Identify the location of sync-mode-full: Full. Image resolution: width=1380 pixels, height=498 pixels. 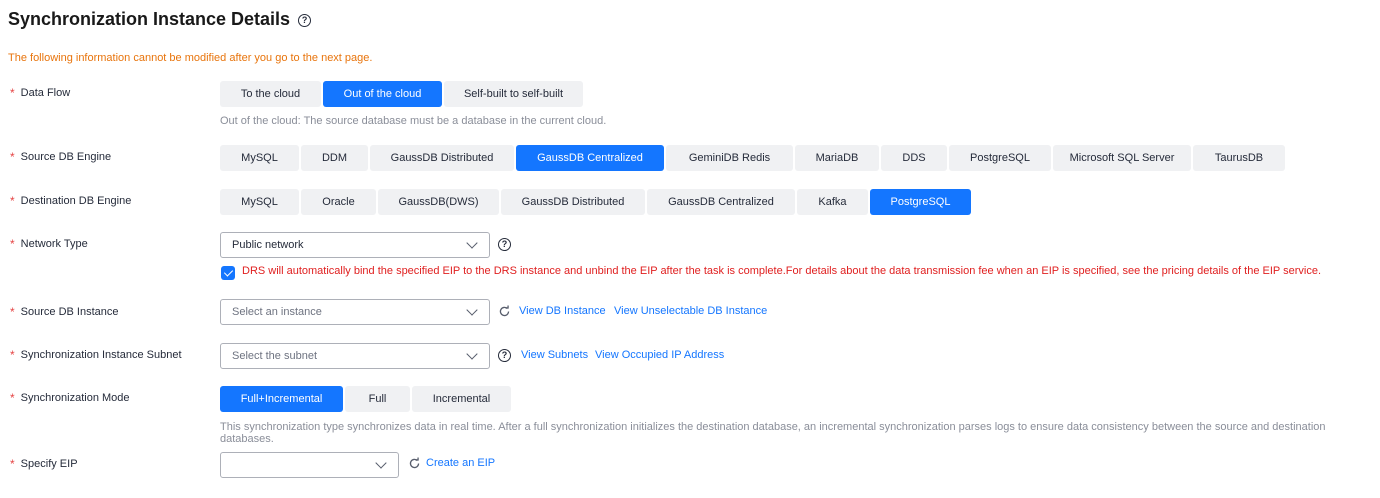
(377, 399).